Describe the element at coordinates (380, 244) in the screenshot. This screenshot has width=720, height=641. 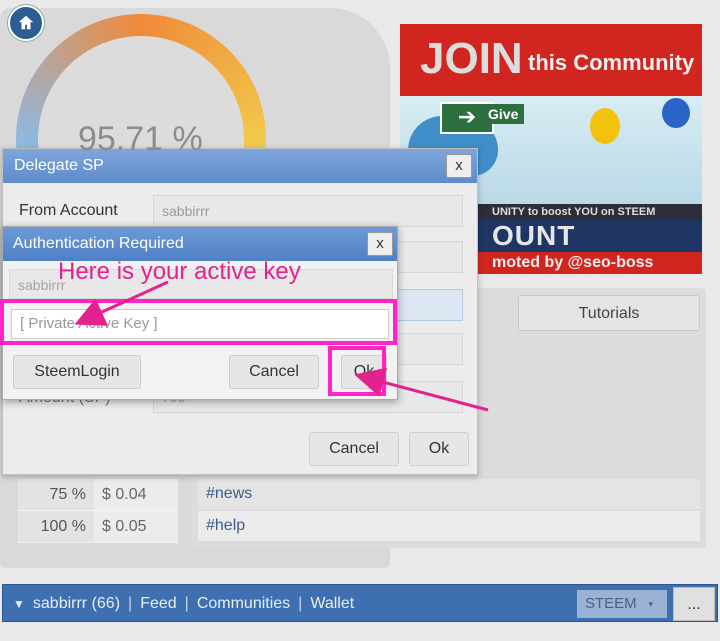
I see `auth-close-button: x` at that location.